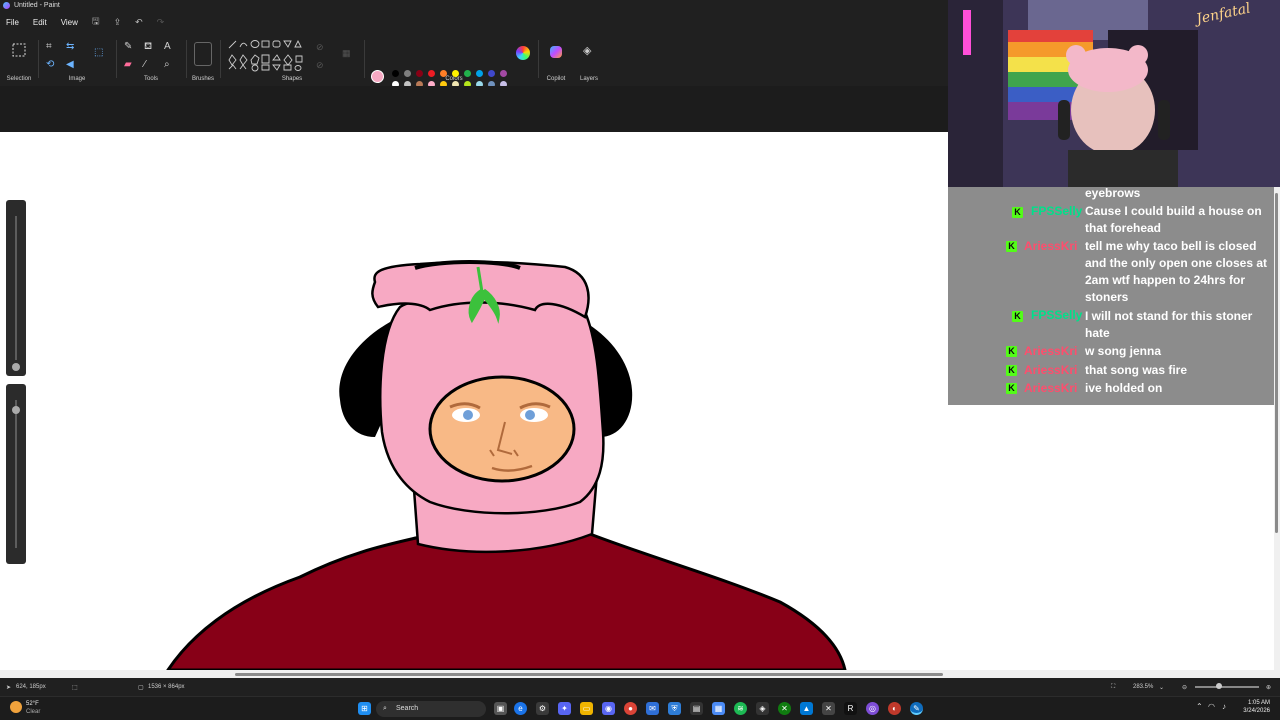  Describe the element at coordinates (894, 708) in the screenshot. I see `app-icon-red: ◐` at that location.